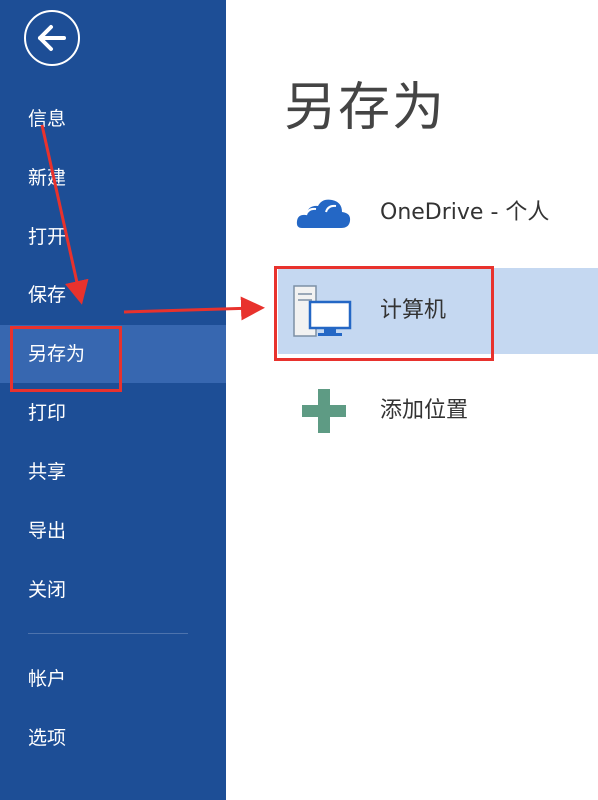 This screenshot has width=598, height=800. Describe the element at coordinates (113, 295) in the screenshot. I see `nav-item-save: 保存` at that location.